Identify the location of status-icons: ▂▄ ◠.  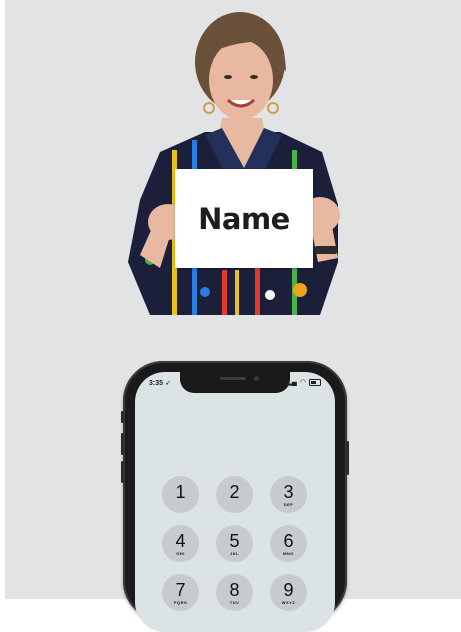
(304, 382).